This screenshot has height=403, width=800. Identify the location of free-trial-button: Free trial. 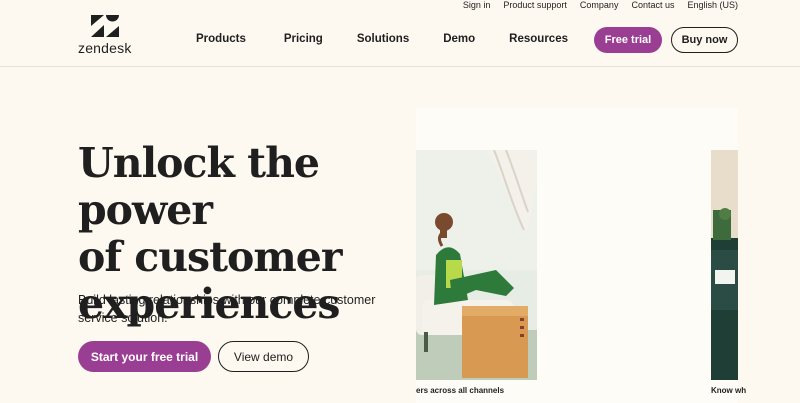
(628, 40).